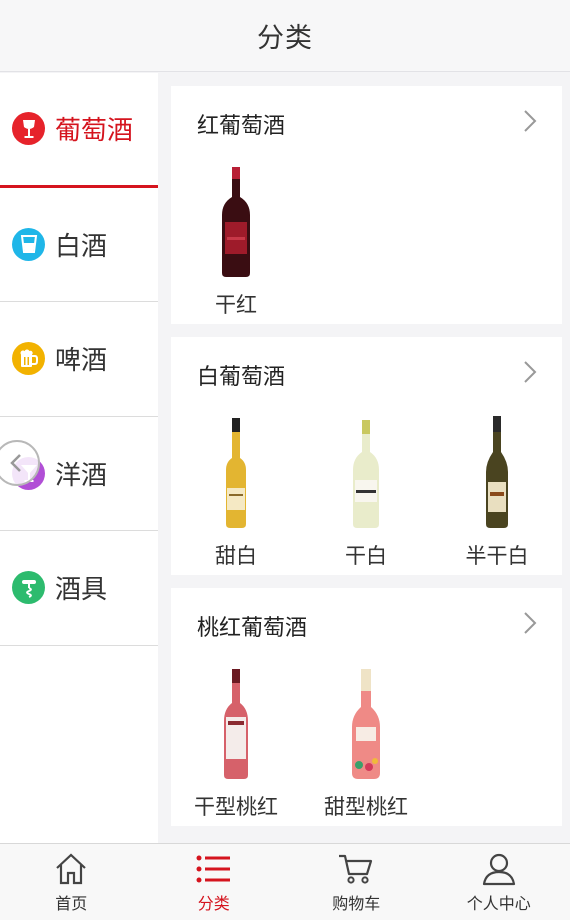 The width and height of the screenshot is (570, 920). I want to click on beer-mug-icon, so click(28, 359).